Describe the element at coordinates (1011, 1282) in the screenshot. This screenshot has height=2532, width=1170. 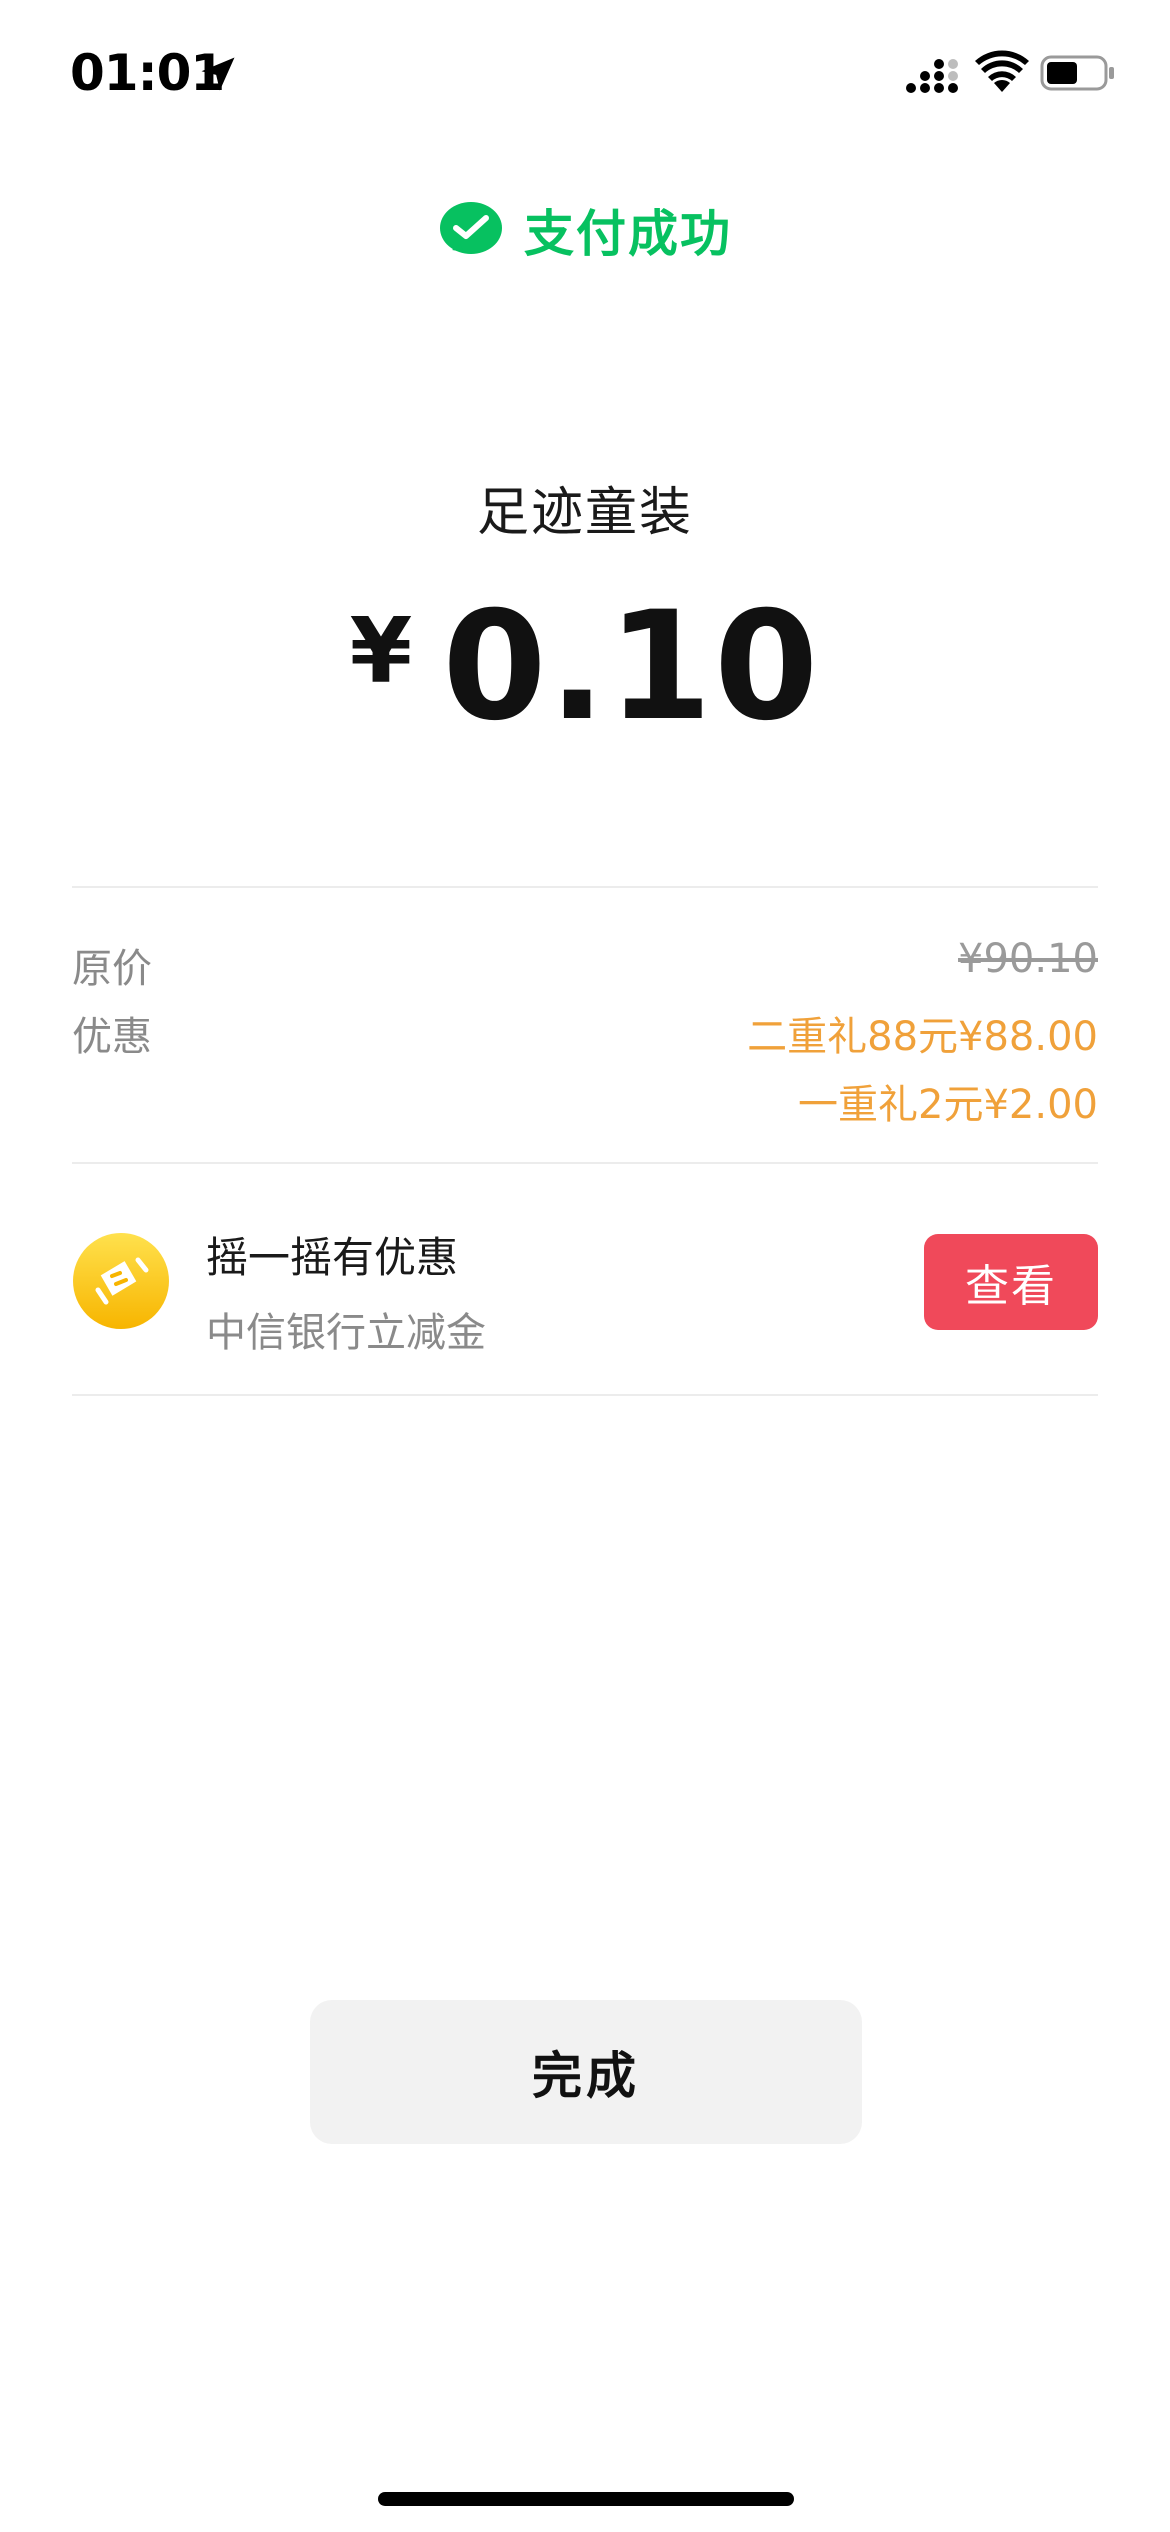
I see `view-button: 查看` at that location.